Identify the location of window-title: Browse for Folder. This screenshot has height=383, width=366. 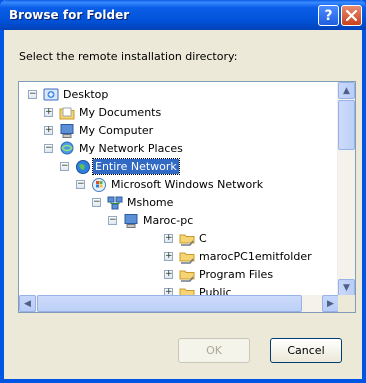
(69, 15).